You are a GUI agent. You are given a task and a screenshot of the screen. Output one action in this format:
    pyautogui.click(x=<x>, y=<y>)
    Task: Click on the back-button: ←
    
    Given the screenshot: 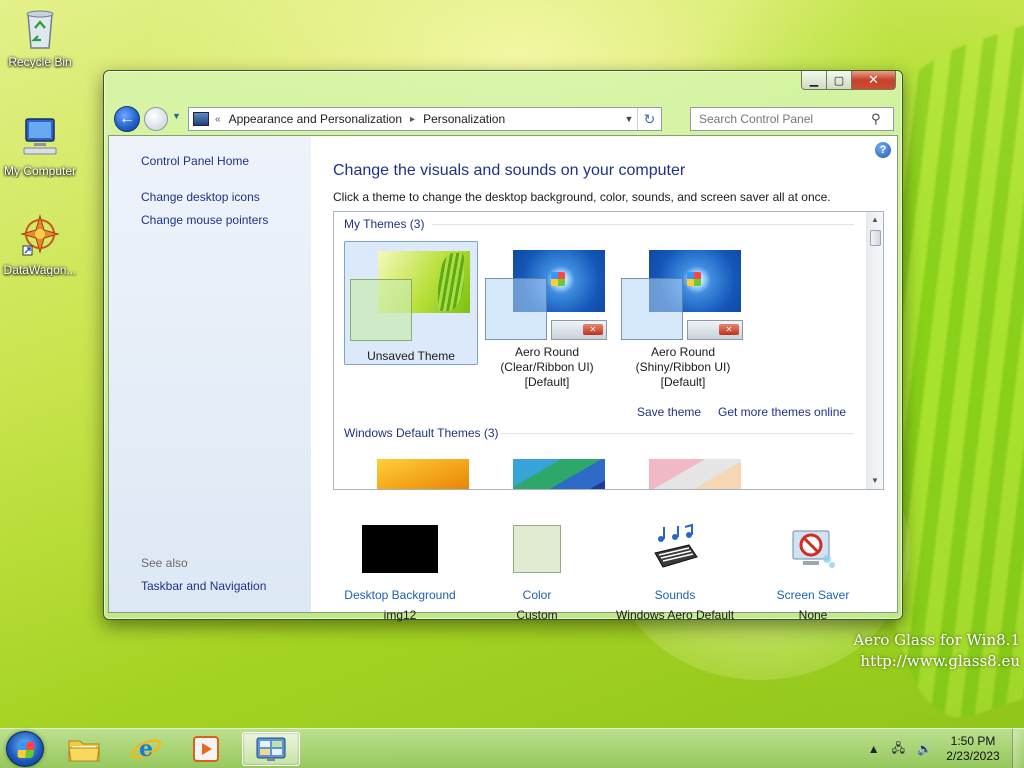 What is the action you would take?
    pyautogui.click(x=127, y=119)
    